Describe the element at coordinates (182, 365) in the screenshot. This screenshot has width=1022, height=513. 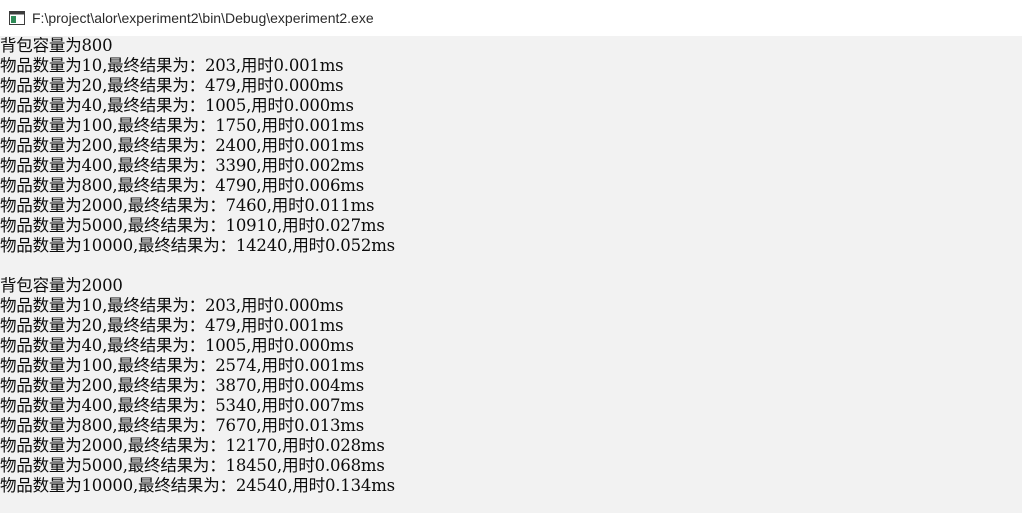
I see `output-line: 物品数量为100,最终结果为：2574,用时0.001ms` at that location.